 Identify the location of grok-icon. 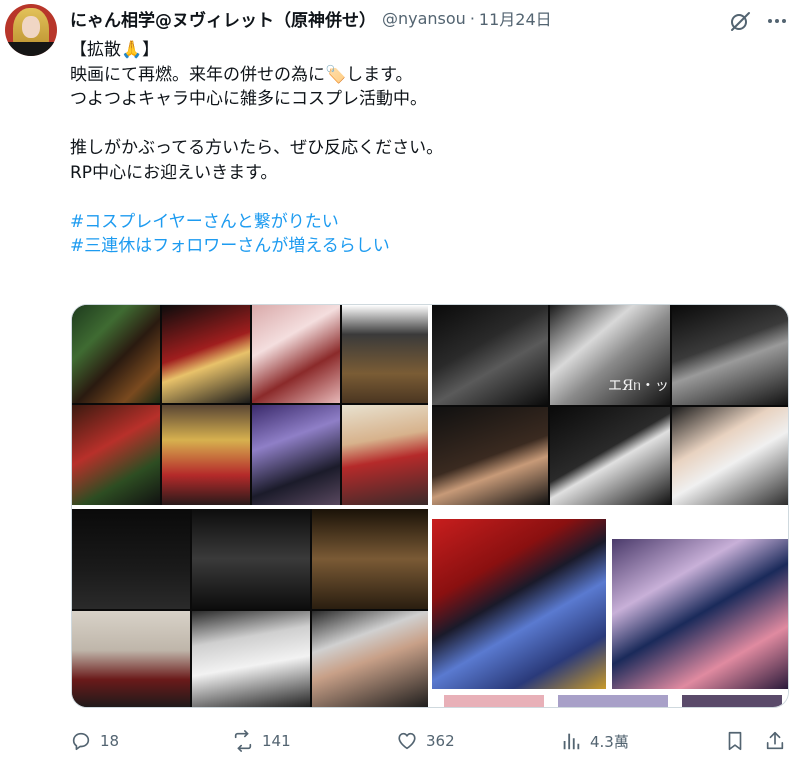
(740, 21).